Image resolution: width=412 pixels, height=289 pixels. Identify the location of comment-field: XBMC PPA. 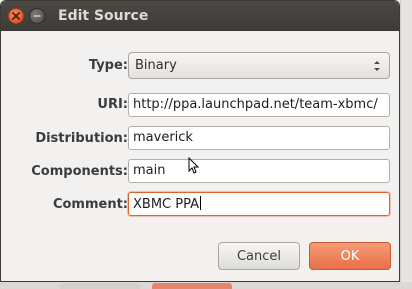
(259, 204).